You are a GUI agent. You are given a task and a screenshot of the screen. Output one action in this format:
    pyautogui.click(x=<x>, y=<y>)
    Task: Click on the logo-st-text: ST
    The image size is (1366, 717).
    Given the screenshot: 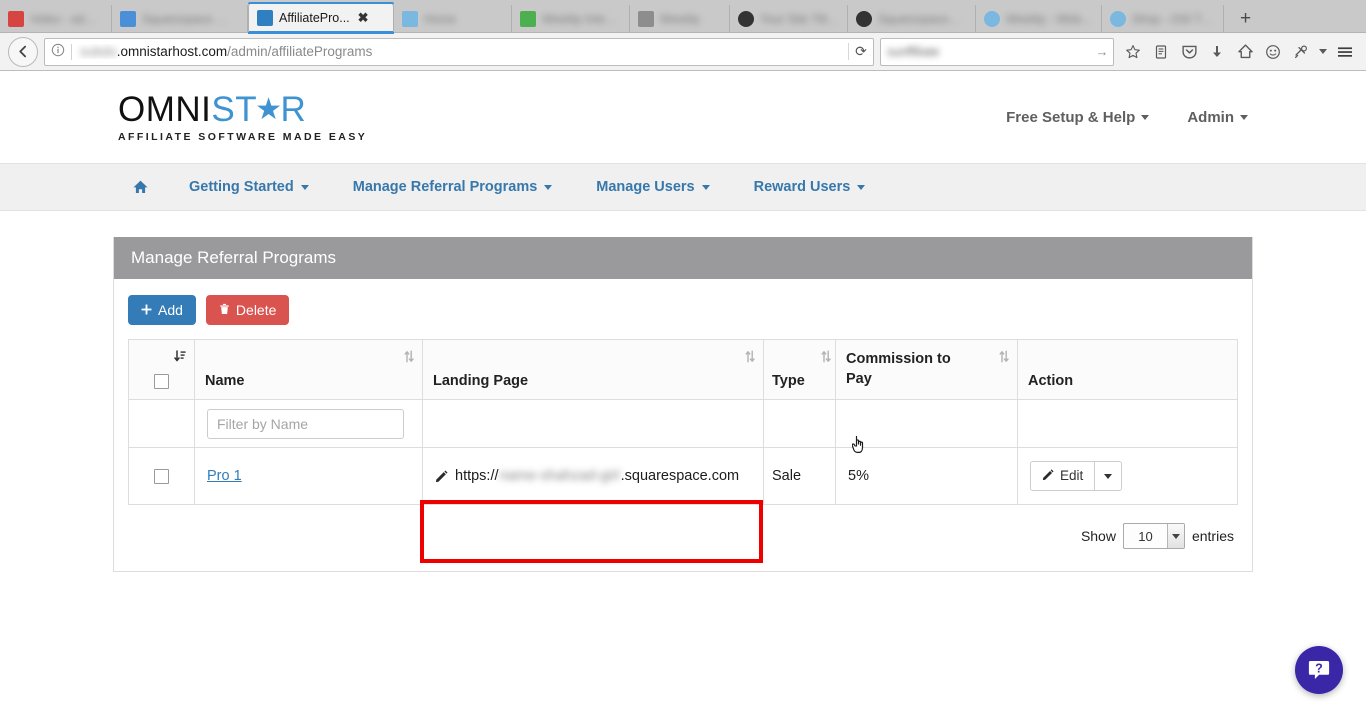 What is the action you would take?
    pyautogui.click(x=234, y=109)
    